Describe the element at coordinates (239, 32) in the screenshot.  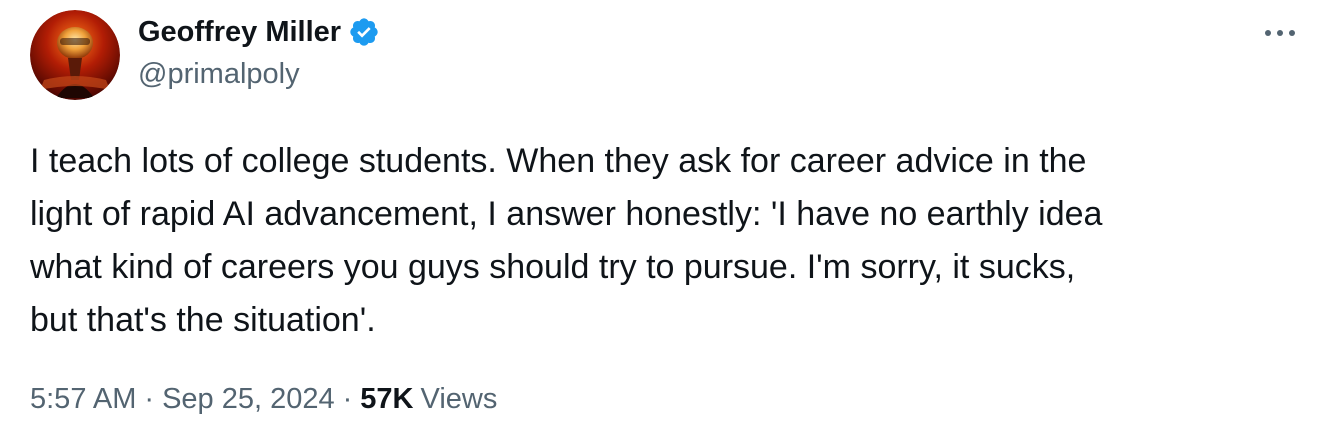
I see `author-display-name: Geoffrey Miller` at that location.